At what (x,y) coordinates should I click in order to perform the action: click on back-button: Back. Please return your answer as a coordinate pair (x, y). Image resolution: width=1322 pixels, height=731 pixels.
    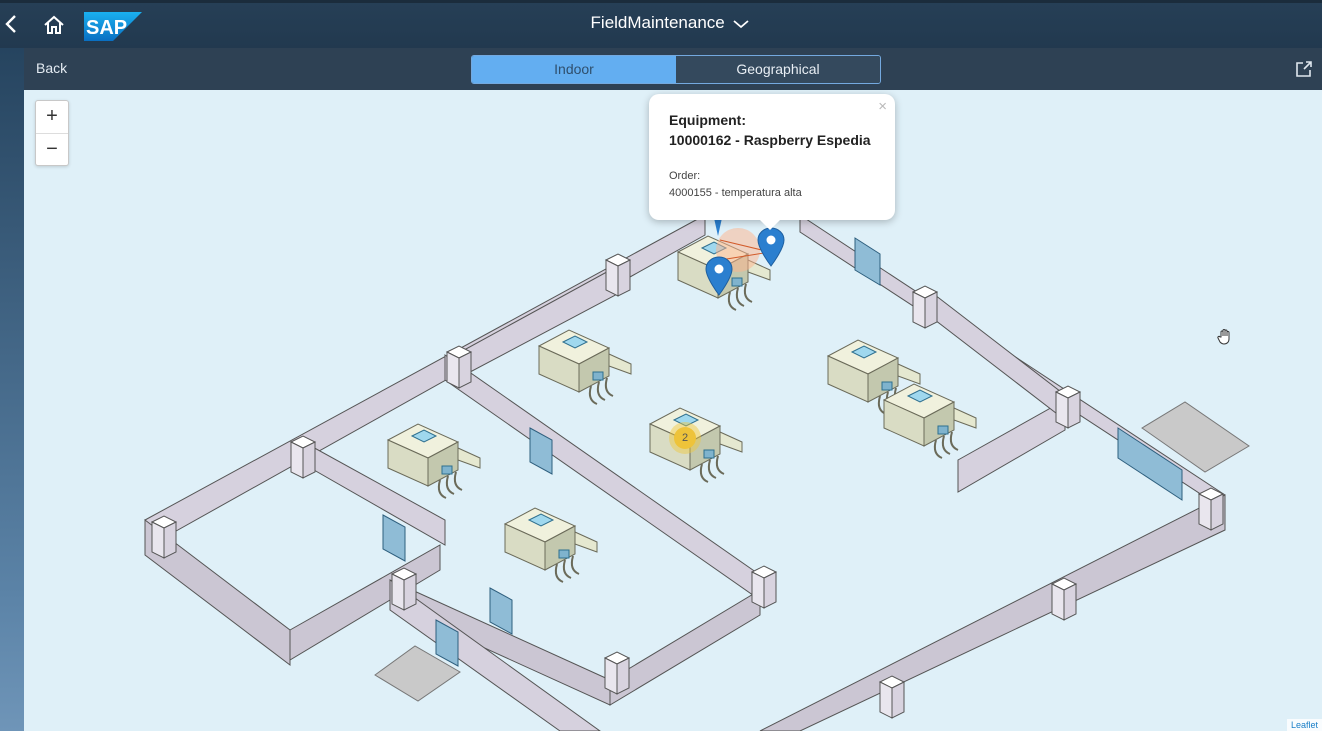
    Looking at the image, I should click on (51, 68).